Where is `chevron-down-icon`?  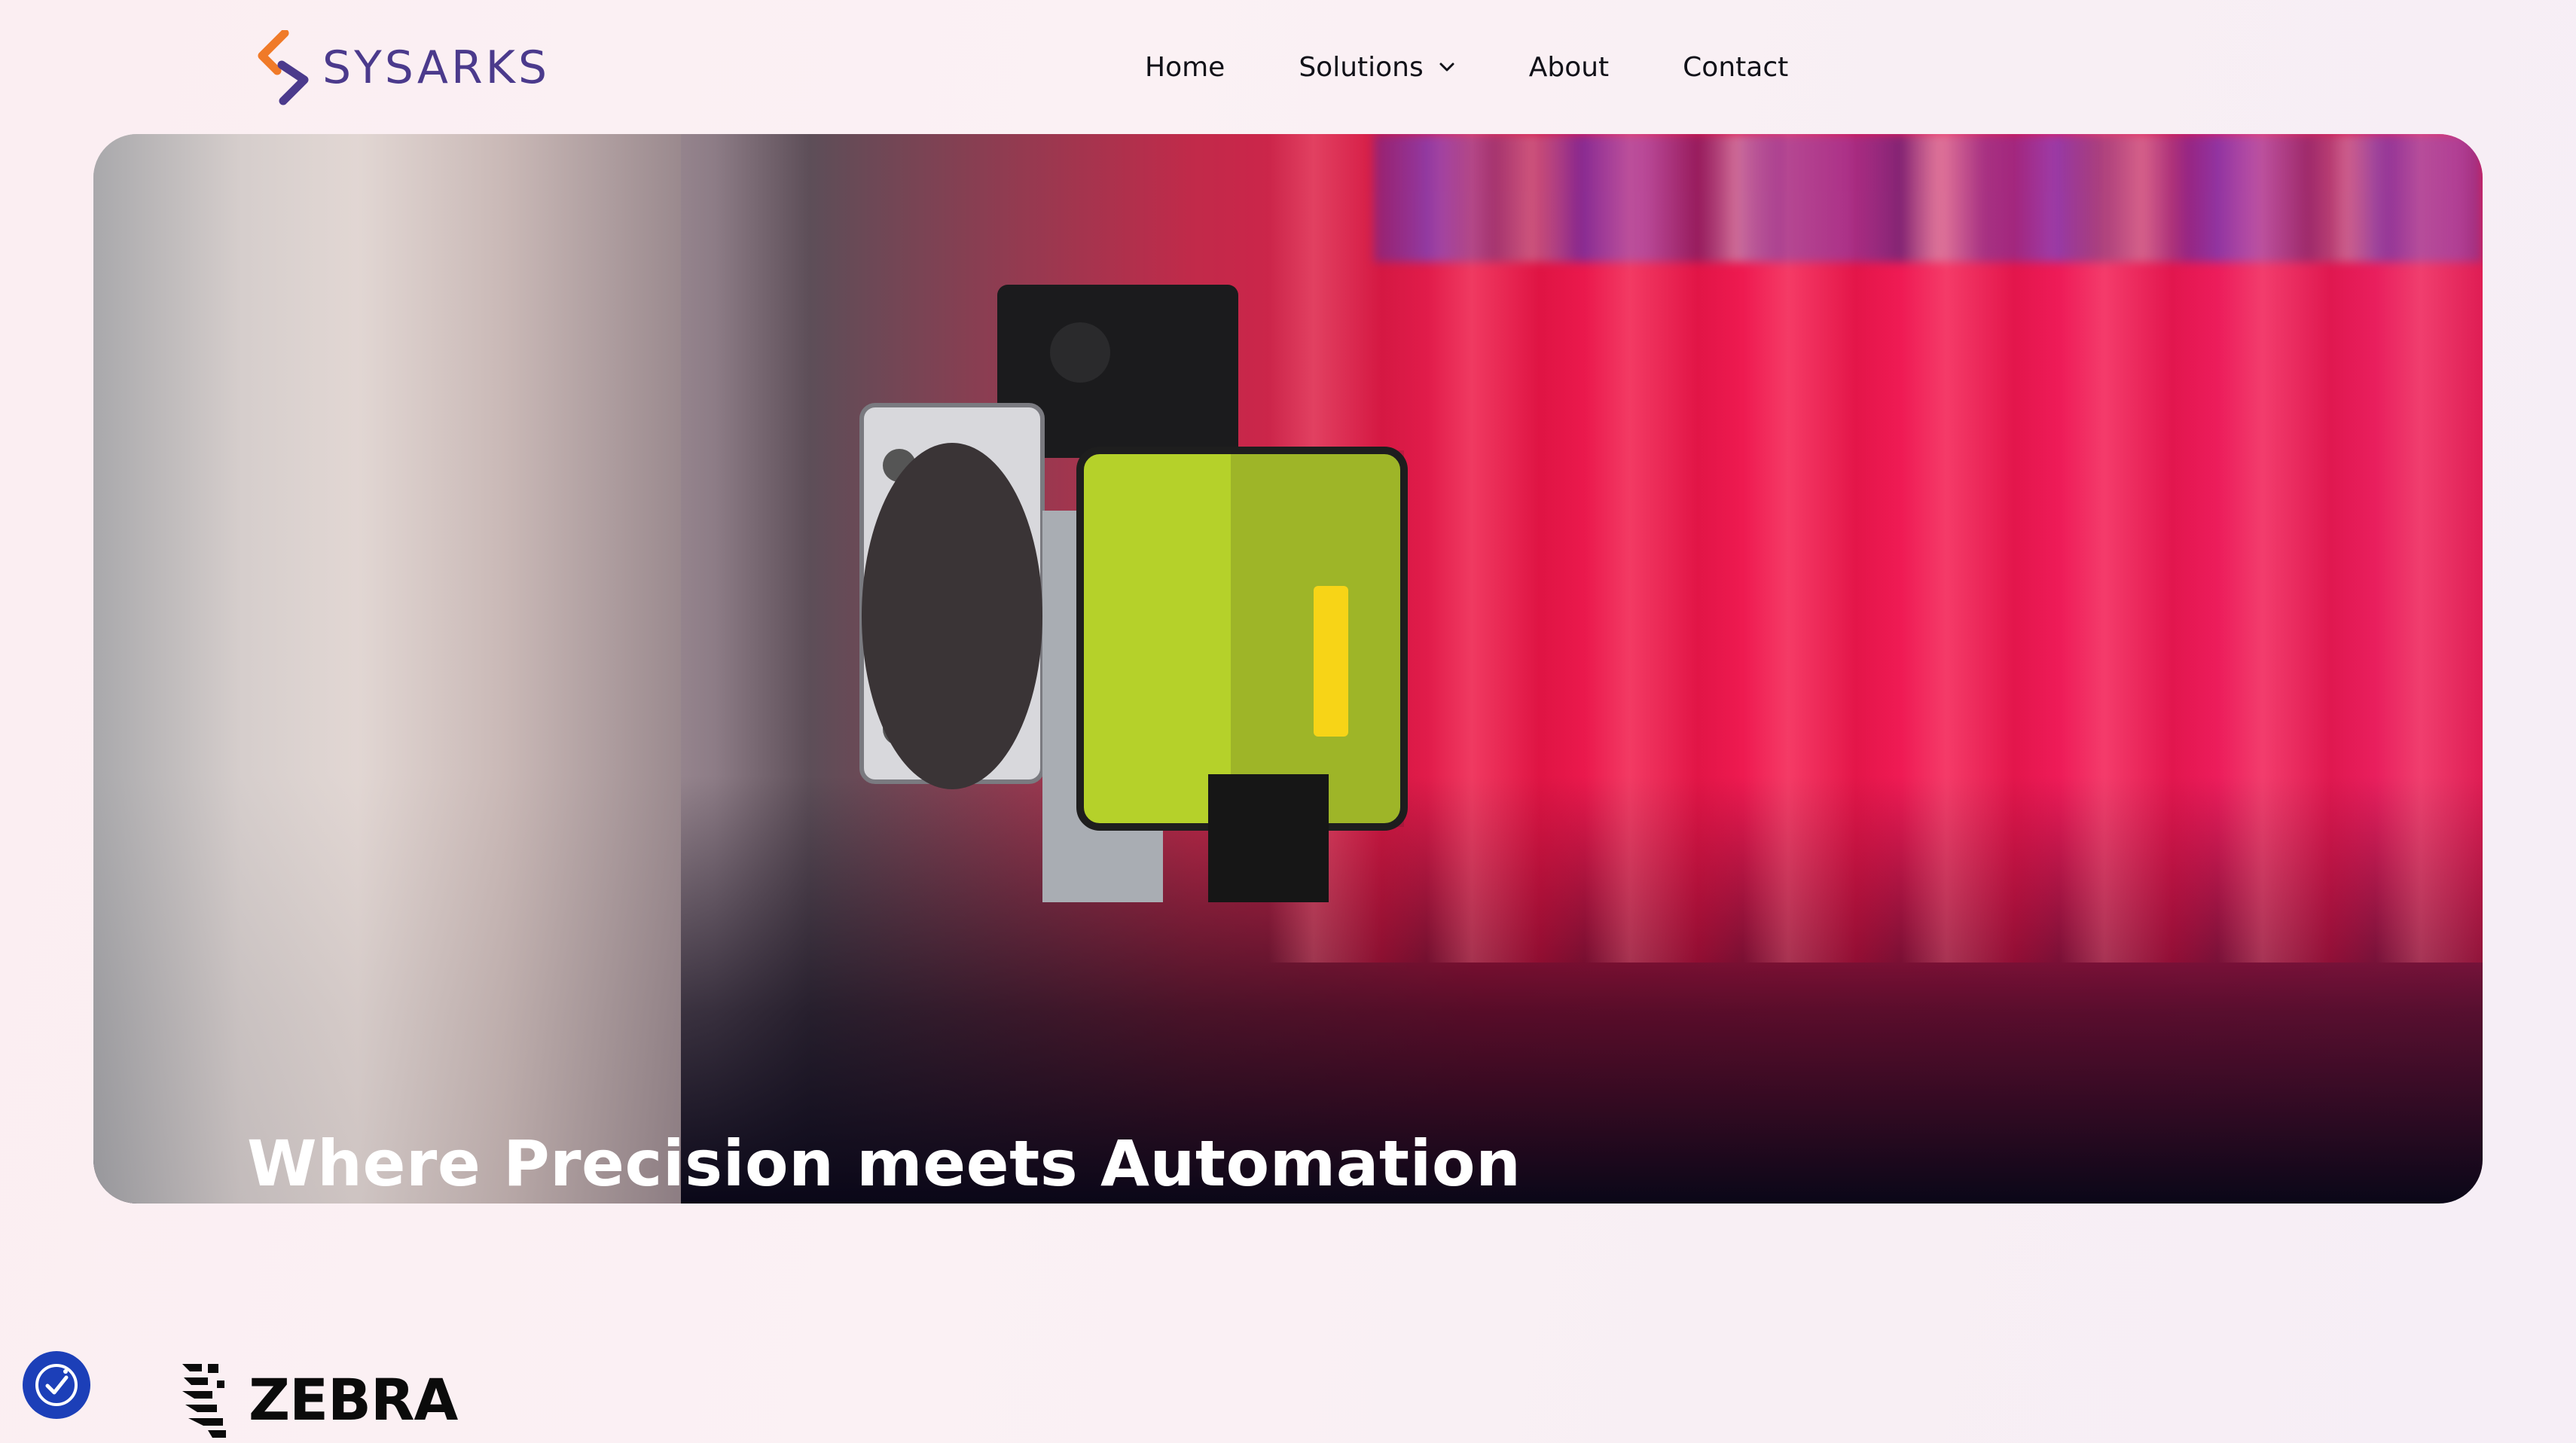
chevron-down-icon is located at coordinates (1447, 67).